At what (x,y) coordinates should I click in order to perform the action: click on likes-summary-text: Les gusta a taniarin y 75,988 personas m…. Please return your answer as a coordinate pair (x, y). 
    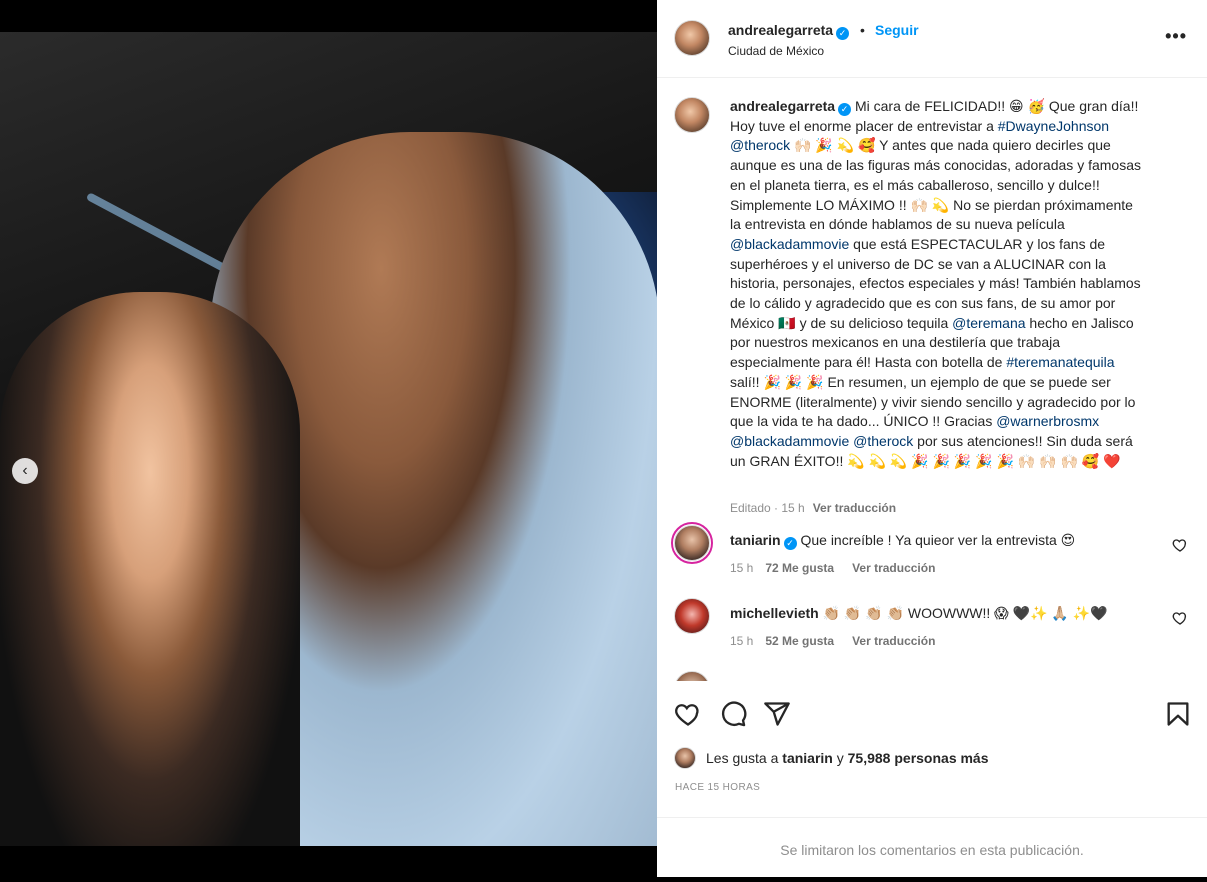
    Looking at the image, I should click on (847, 758).